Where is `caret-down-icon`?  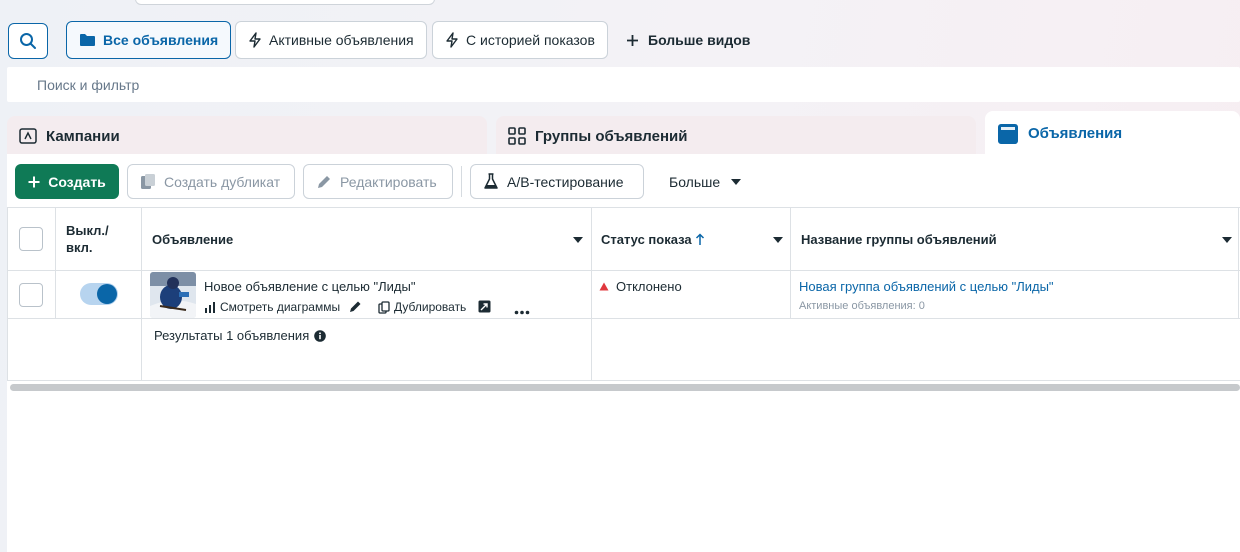
caret-down-icon is located at coordinates (736, 181).